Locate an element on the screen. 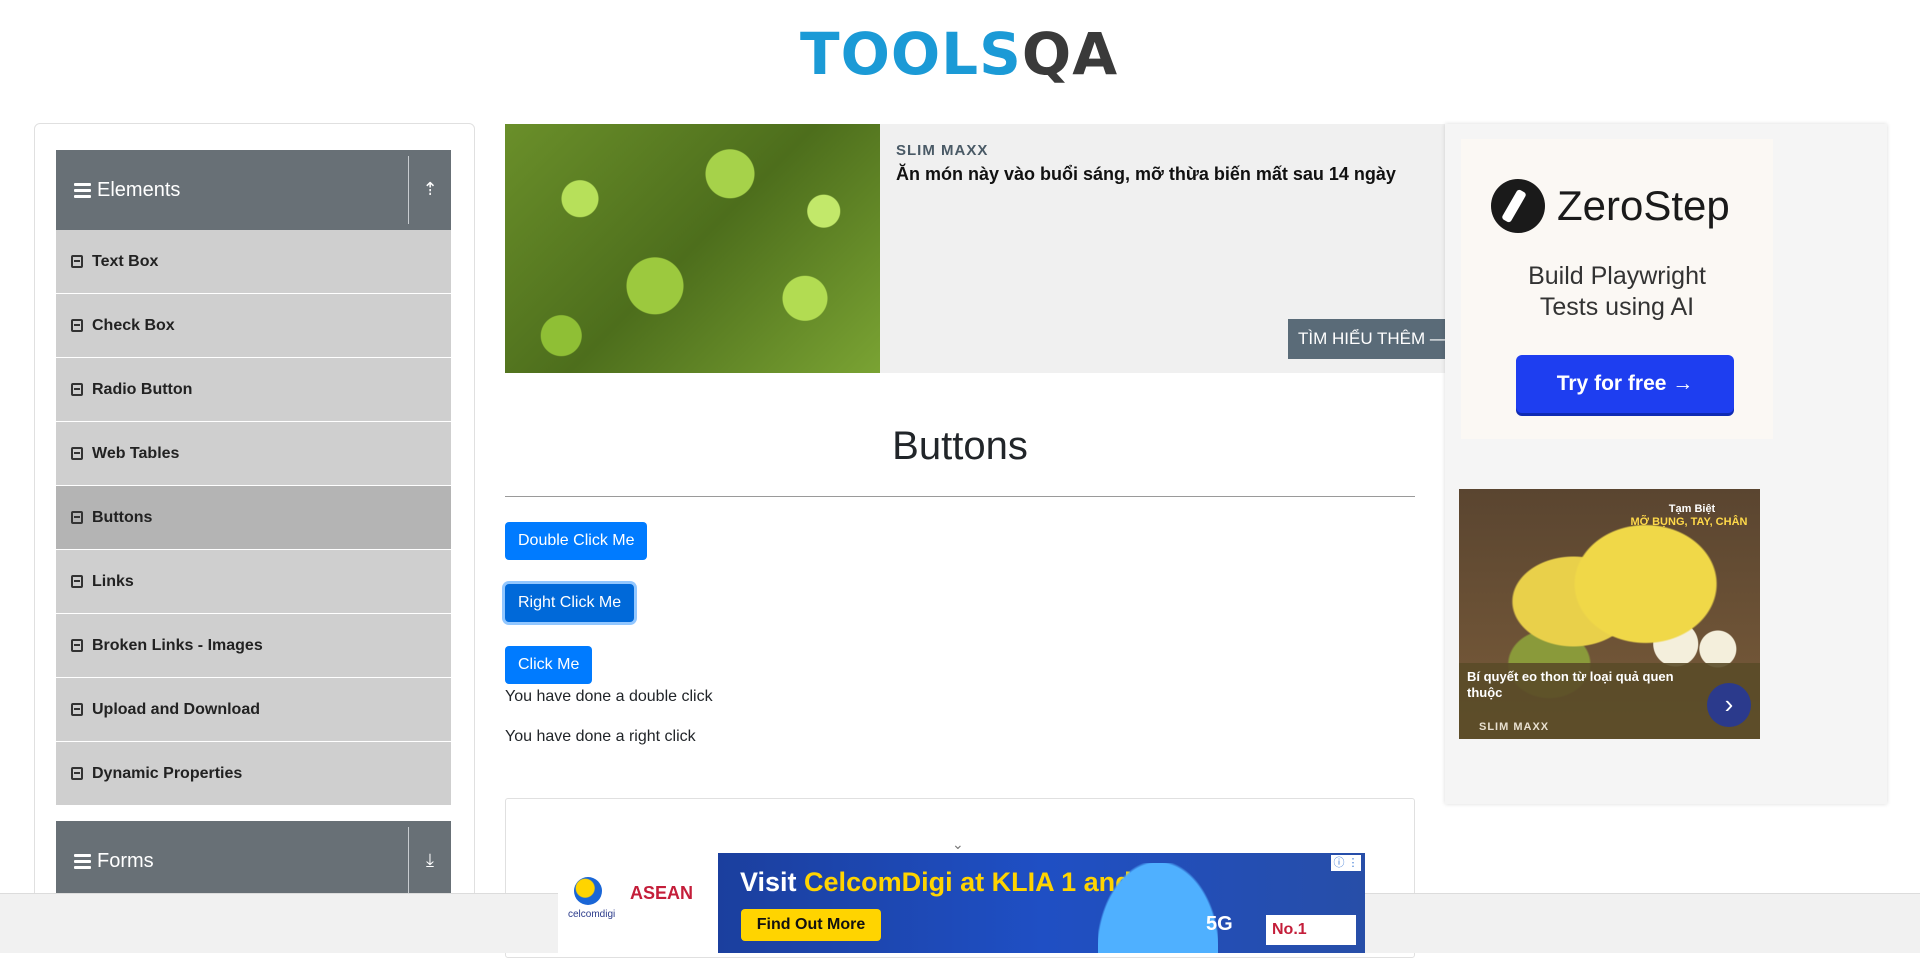  sidebar-item-links: Links is located at coordinates (253, 582).